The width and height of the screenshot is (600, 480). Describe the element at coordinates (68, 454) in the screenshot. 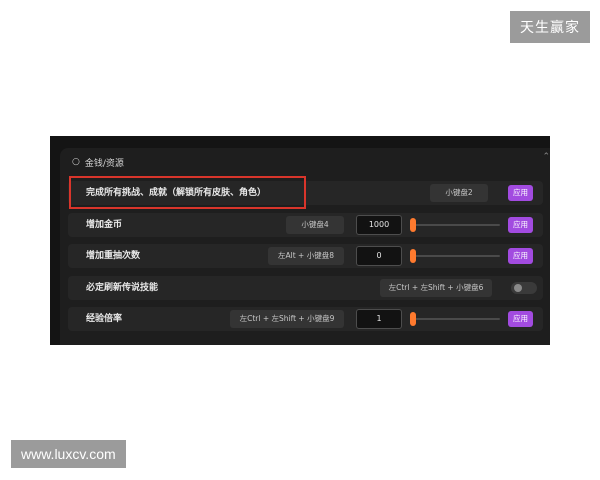

I see `watermark-bottom-left: www.luxcv.com` at that location.